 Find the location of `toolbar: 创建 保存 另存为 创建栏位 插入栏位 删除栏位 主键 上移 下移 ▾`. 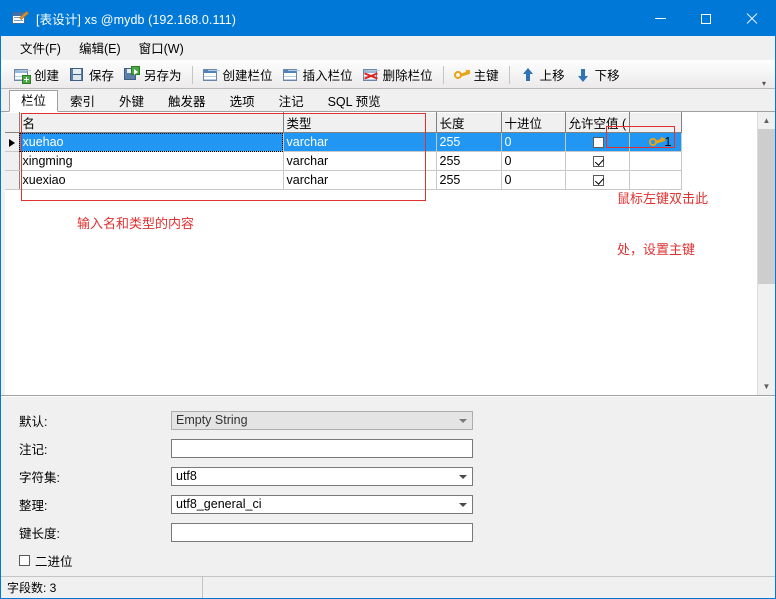

toolbar: 创建 保存 另存为 创建栏位 插入栏位 删除栏位 主键 上移 下移 ▾ is located at coordinates (388, 74).